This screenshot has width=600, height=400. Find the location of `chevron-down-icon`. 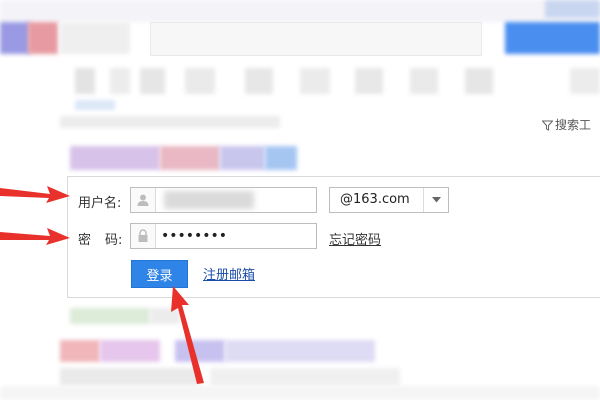

chevron-down-icon is located at coordinates (435, 200).